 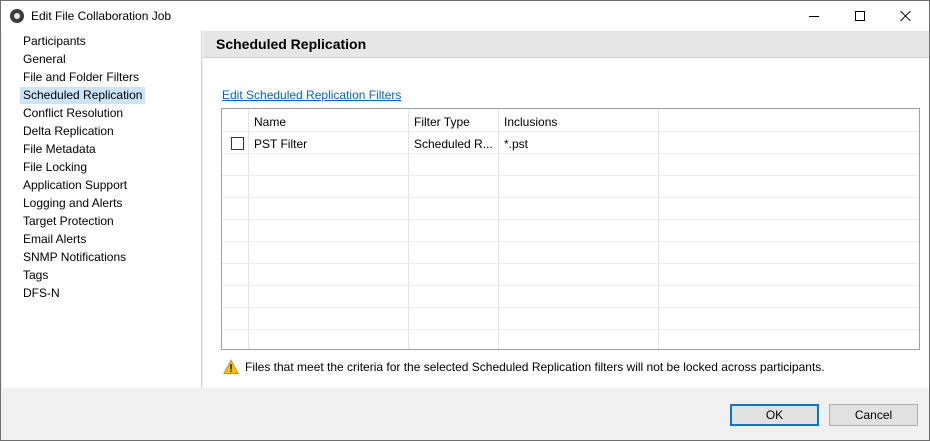 I want to click on ok-button: OK, so click(x=774, y=415).